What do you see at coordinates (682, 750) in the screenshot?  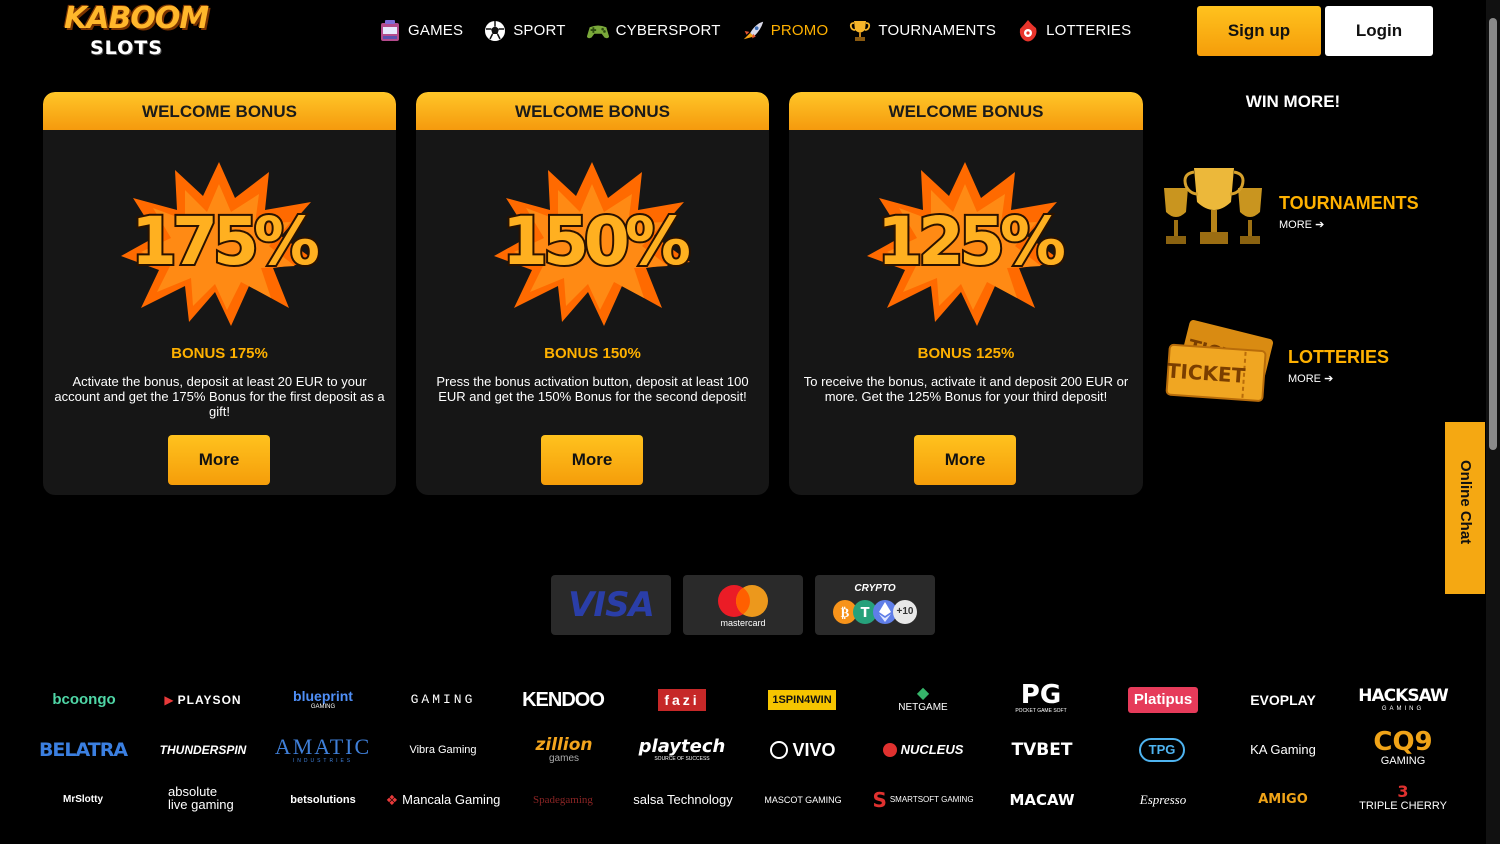 I see `provider-playtech: playtech SOURCE OF SUCCESS` at bounding box center [682, 750].